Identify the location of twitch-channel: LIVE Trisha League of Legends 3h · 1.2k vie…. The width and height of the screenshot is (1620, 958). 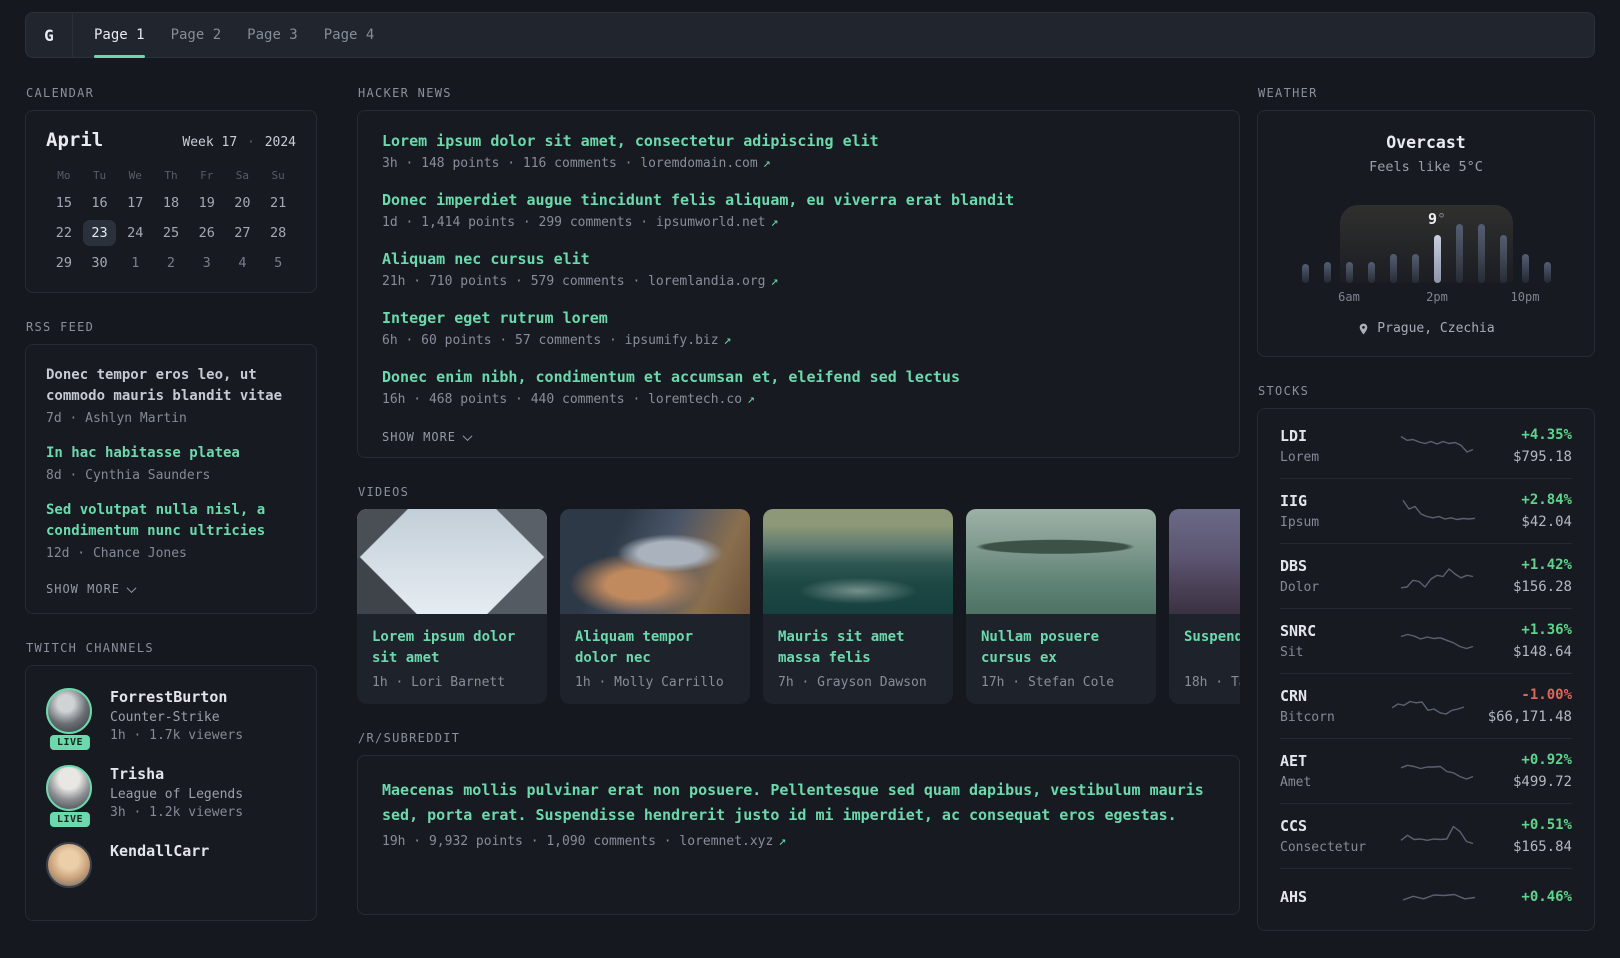
(171, 796).